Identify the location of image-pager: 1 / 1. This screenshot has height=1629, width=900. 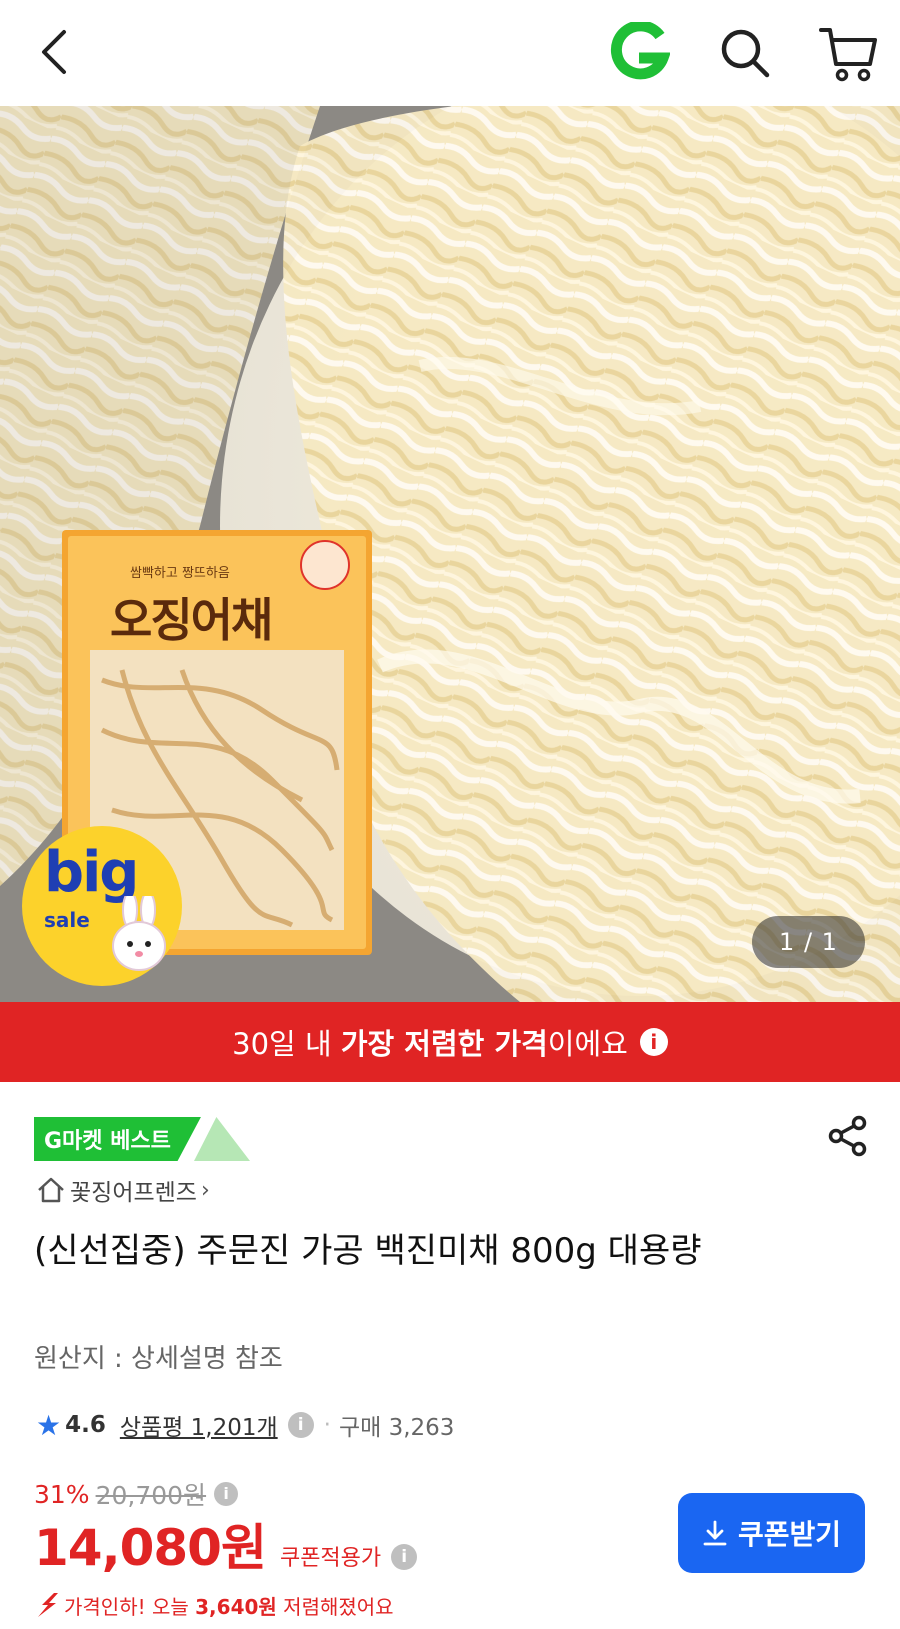
(808, 942).